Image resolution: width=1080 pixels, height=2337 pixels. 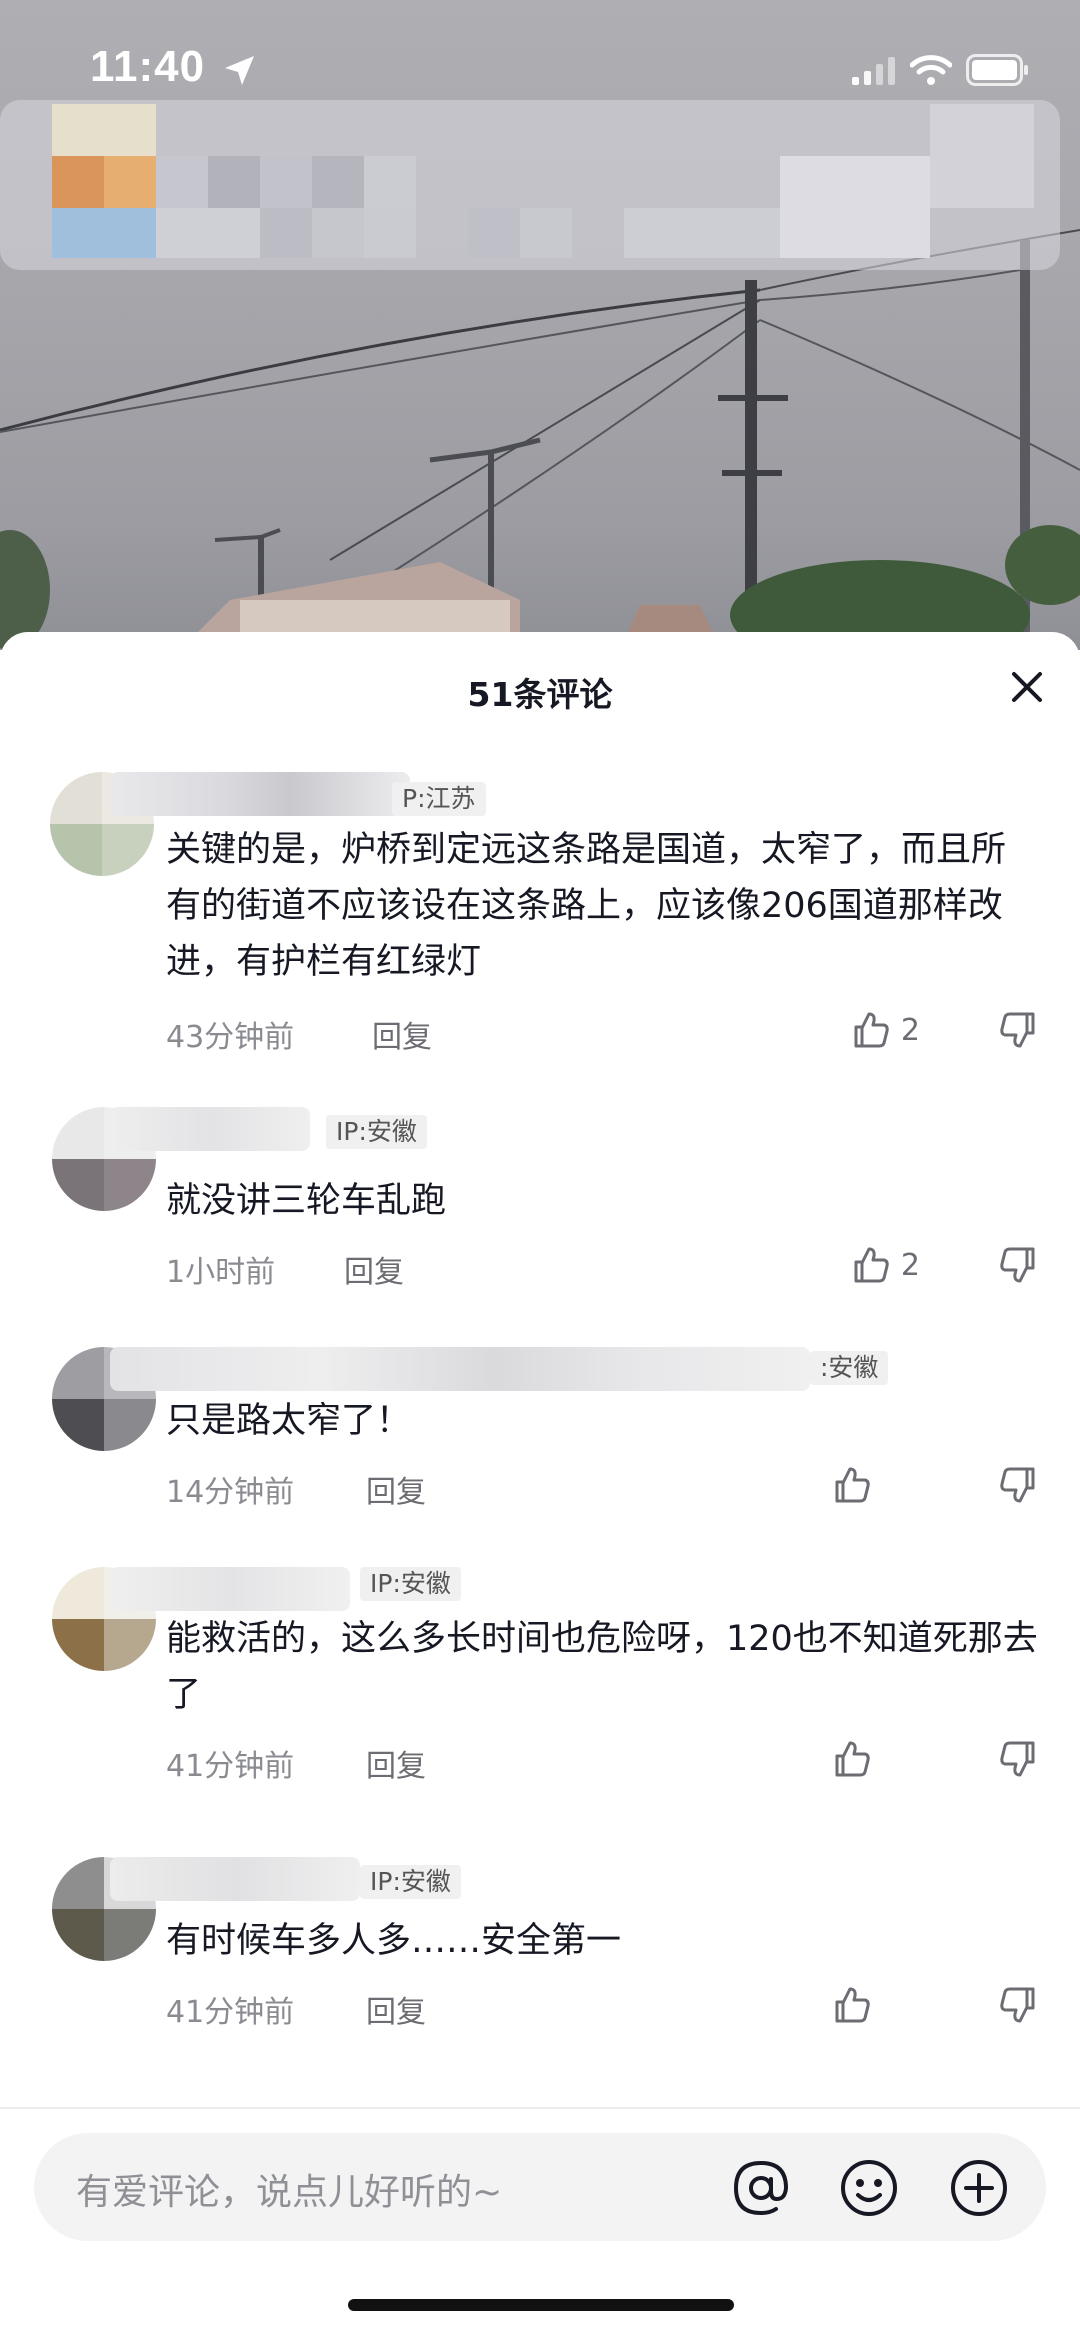 What do you see at coordinates (439, 799) in the screenshot?
I see `ip-location-tag: P:江苏` at bounding box center [439, 799].